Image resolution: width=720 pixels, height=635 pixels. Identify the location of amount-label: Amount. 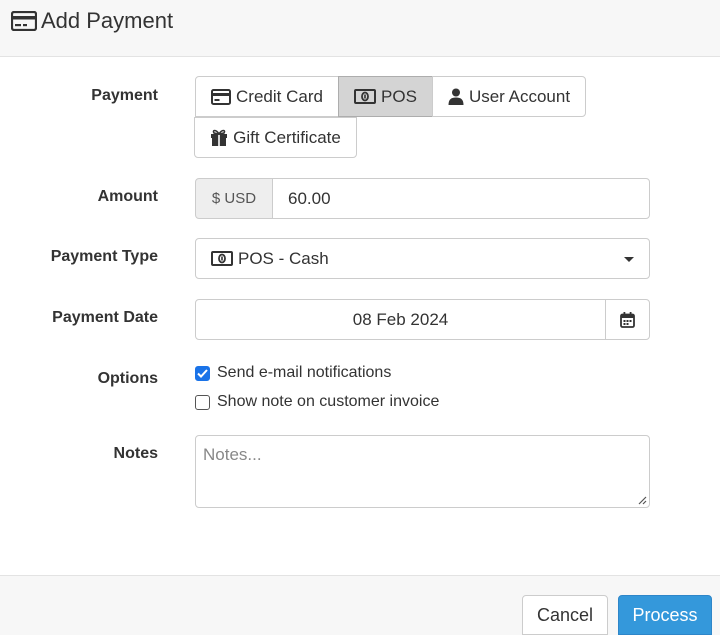
(127, 196).